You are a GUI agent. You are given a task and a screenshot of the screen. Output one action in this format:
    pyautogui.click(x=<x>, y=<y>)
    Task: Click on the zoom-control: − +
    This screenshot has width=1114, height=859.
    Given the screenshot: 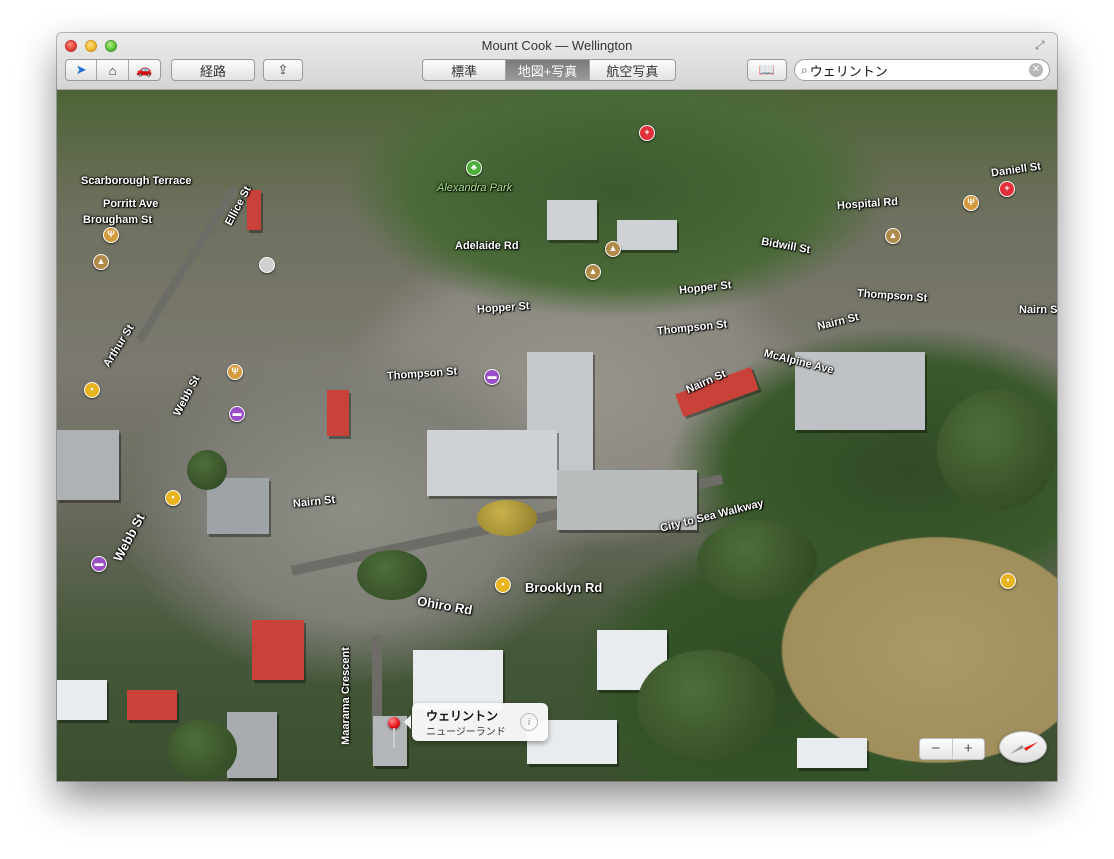 What is the action you would take?
    pyautogui.click(x=952, y=749)
    